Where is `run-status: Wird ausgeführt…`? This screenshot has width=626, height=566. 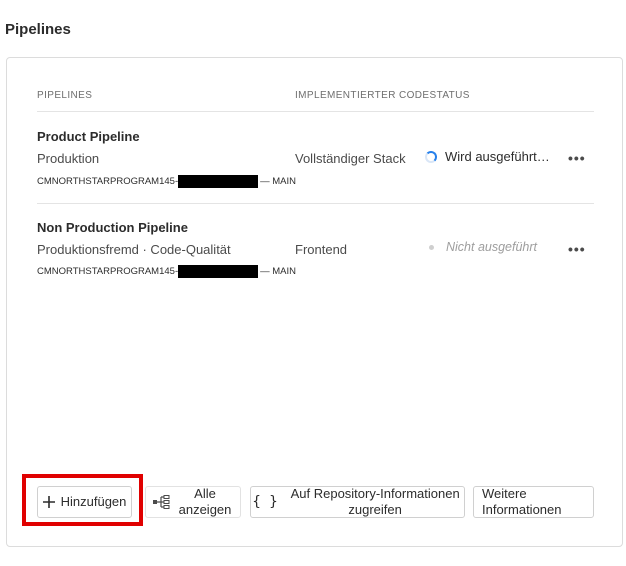 run-status: Wird ausgeführt… is located at coordinates (487, 156).